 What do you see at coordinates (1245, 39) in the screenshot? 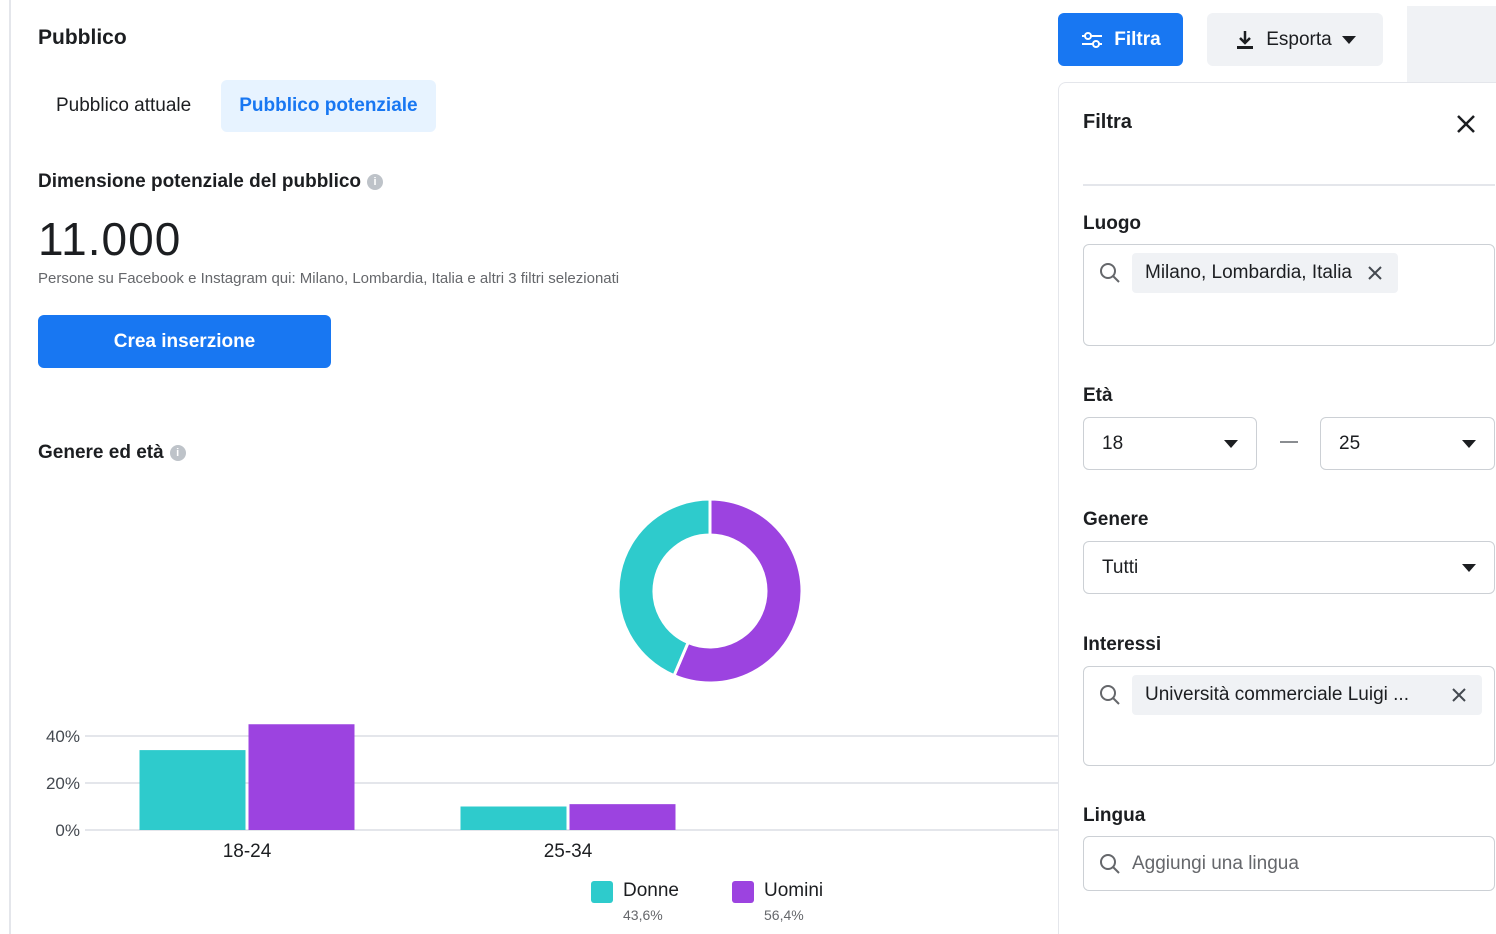
I see `download-icon` at bounding box center [1245, 39].